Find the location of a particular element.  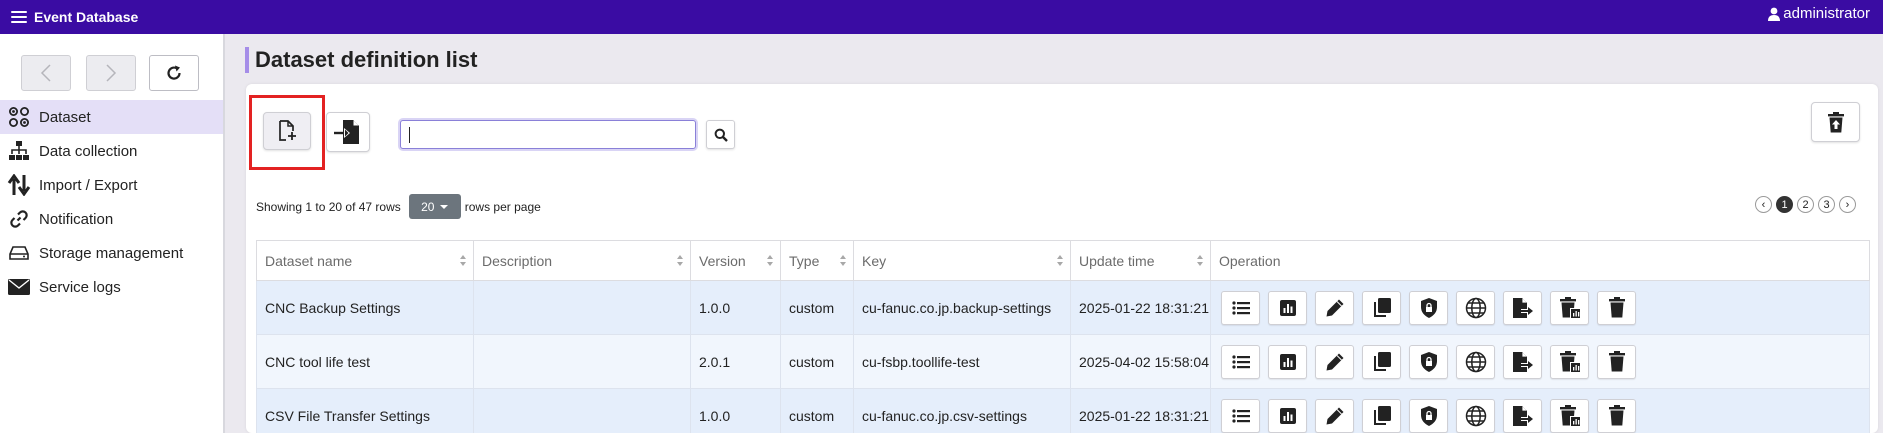

column-header-update-time: Update time is located at coordinates (1140, 260).